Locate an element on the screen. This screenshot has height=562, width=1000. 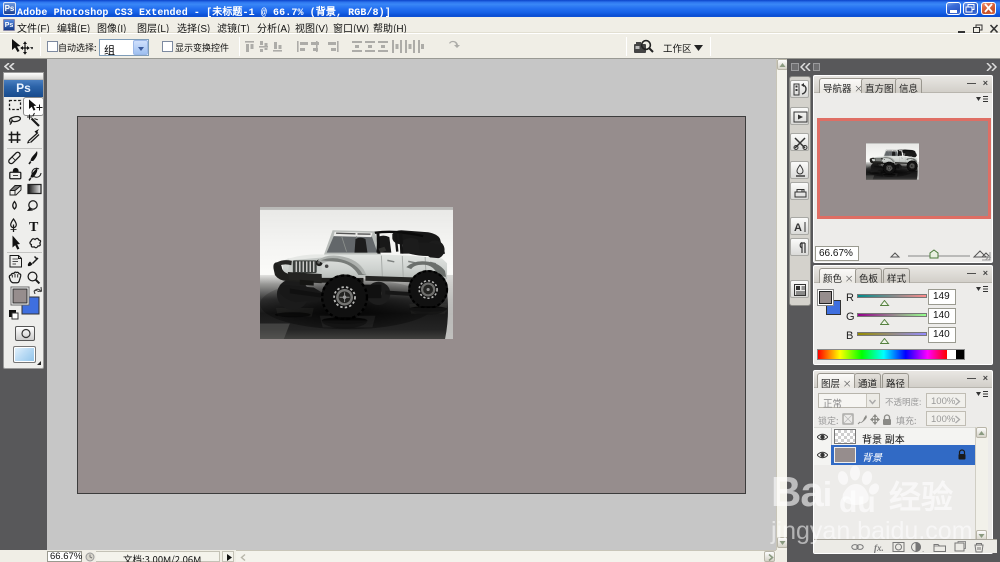
svg-text: fx. is located at coordinates (879, 548).